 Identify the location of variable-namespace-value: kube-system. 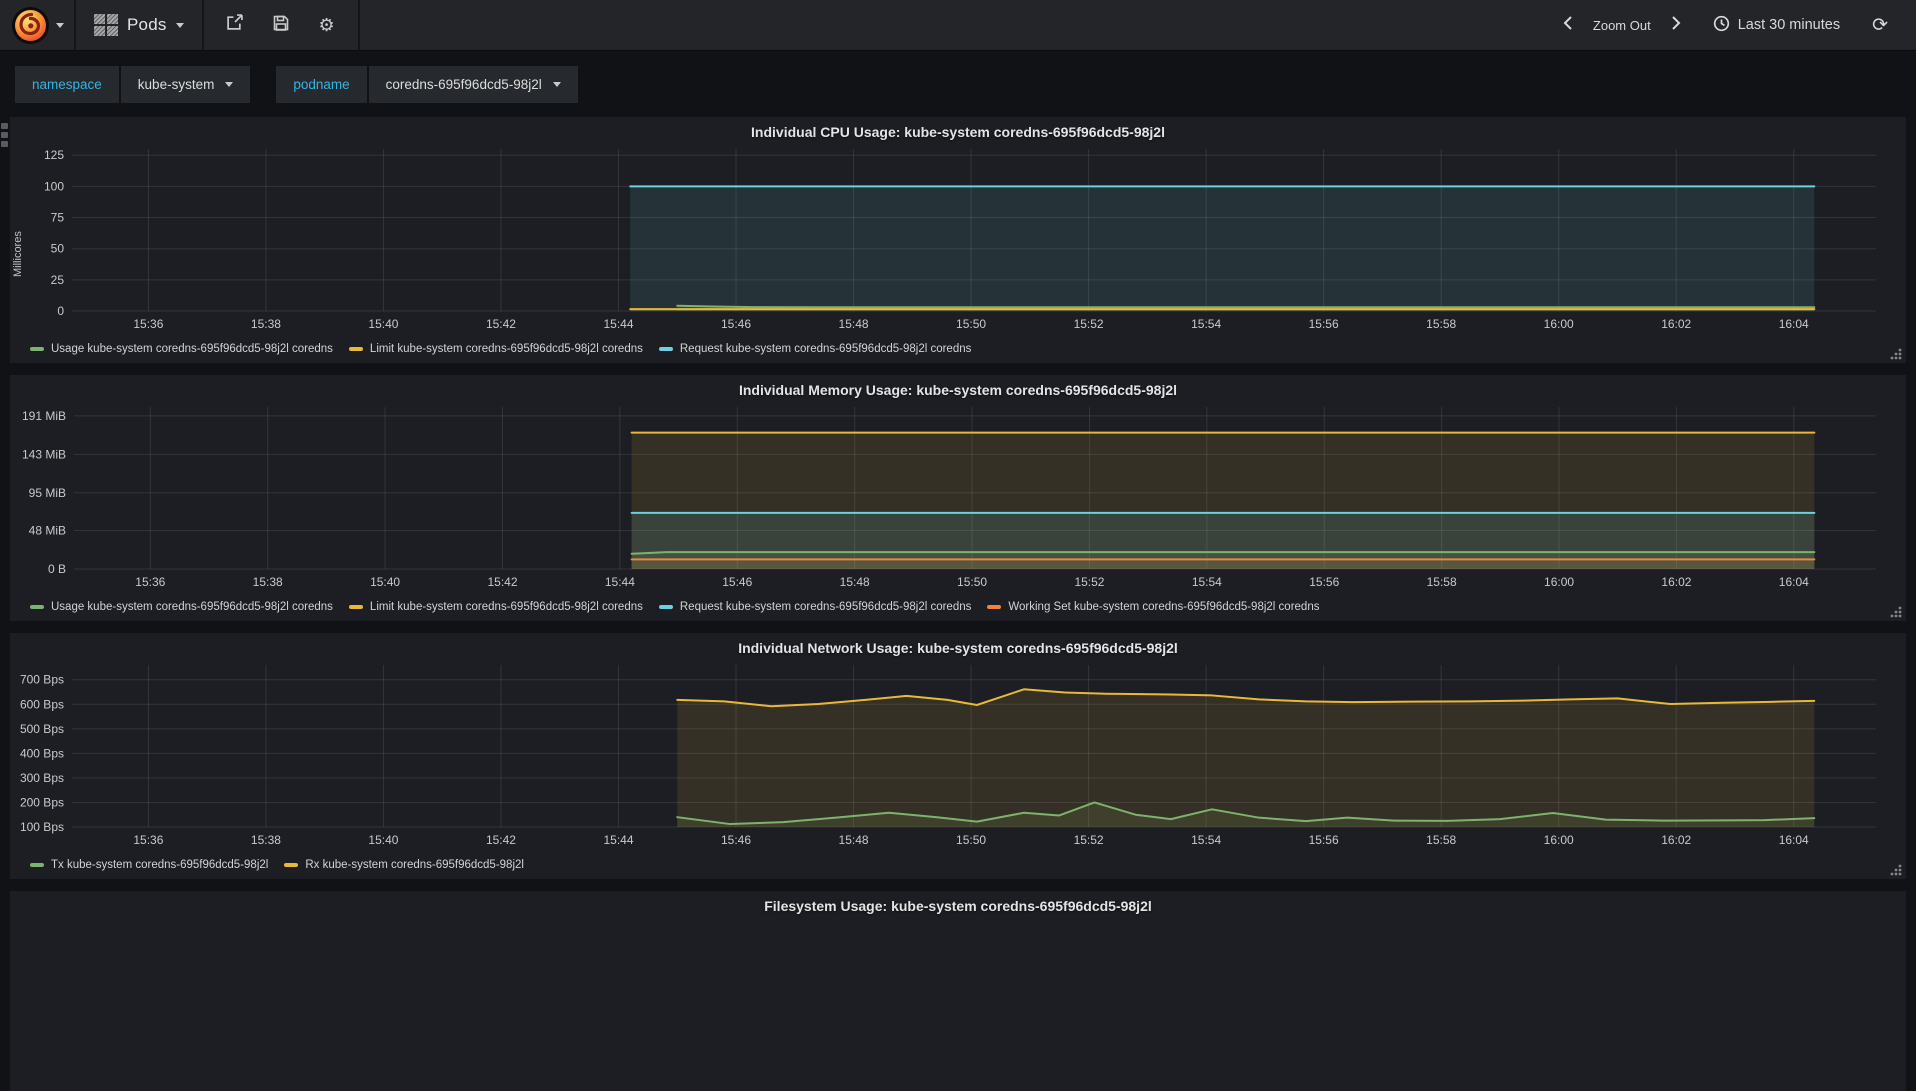
(185, 84).